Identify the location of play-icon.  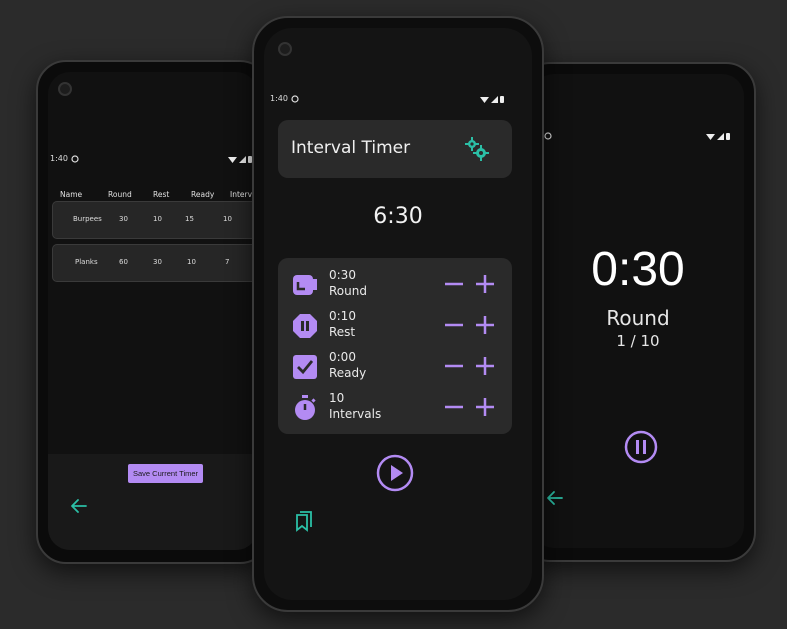
(395, 473).